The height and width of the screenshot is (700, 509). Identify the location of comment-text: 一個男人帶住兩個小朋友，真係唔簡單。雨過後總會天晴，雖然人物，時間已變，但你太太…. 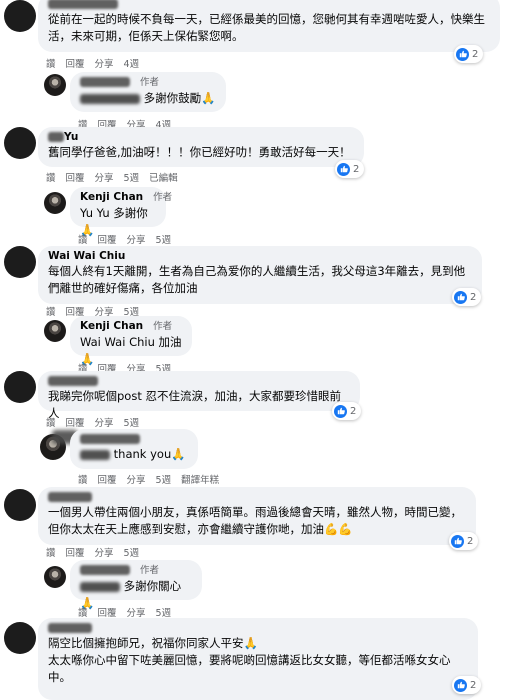
(255, 520).